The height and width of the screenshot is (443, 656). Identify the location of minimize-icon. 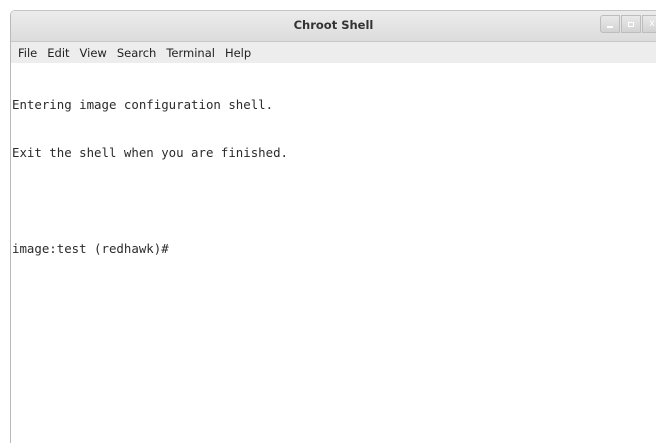
(610, 27).